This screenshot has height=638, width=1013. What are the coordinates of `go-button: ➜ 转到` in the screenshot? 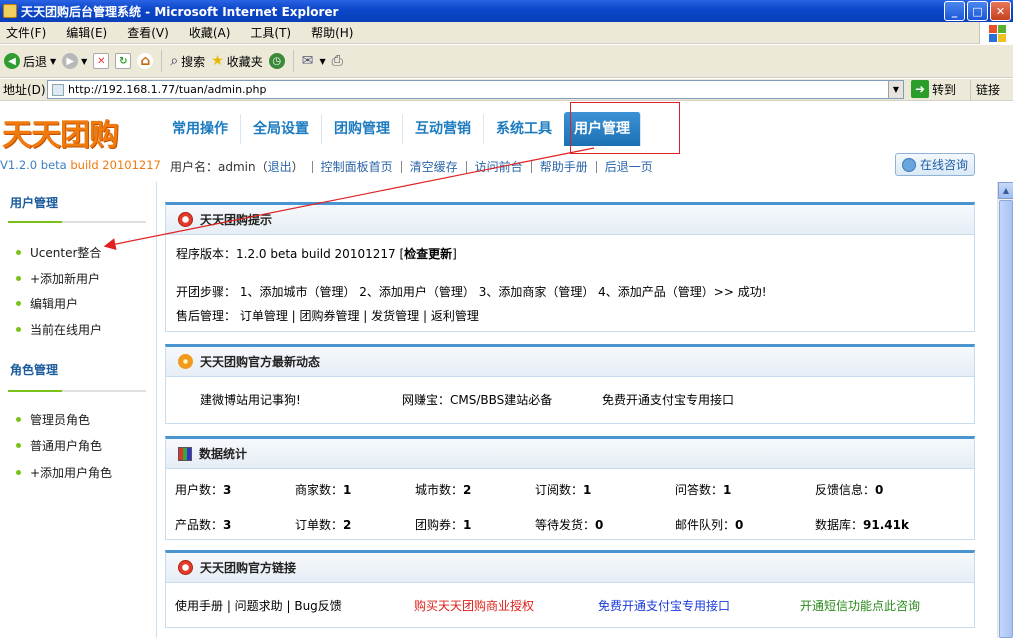 It's located at (933, 89).